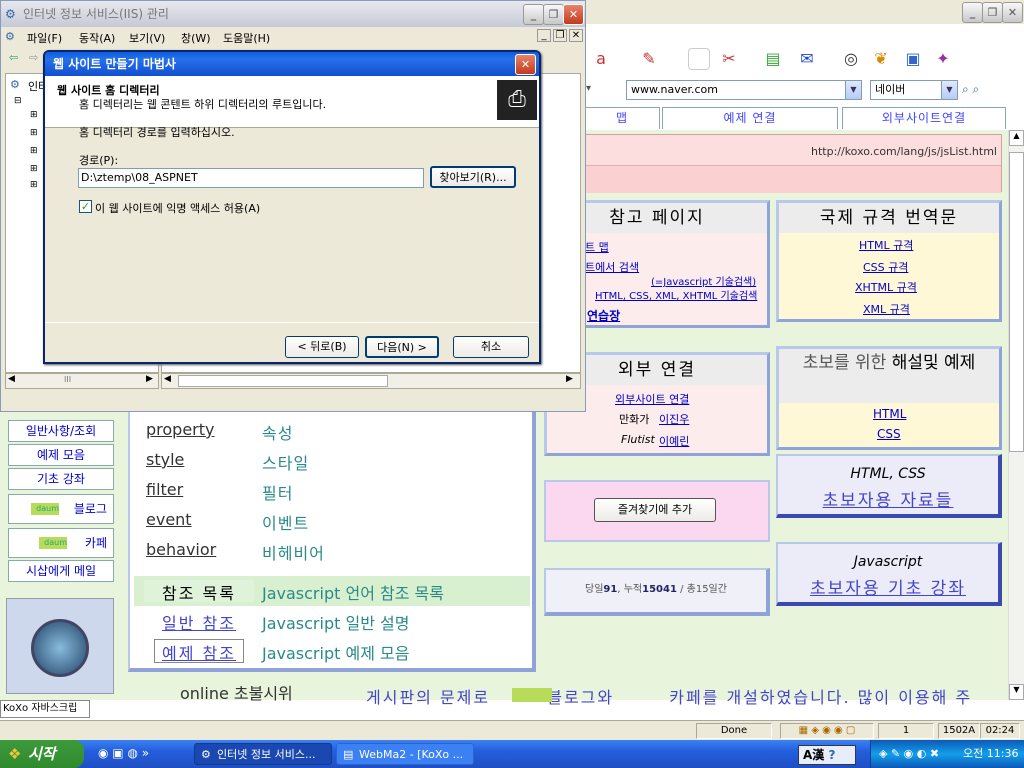  Describe the element at coordinates (914, 90) in the screenshot. I see `search-engine-combo: 네이버 ▼` at that location.